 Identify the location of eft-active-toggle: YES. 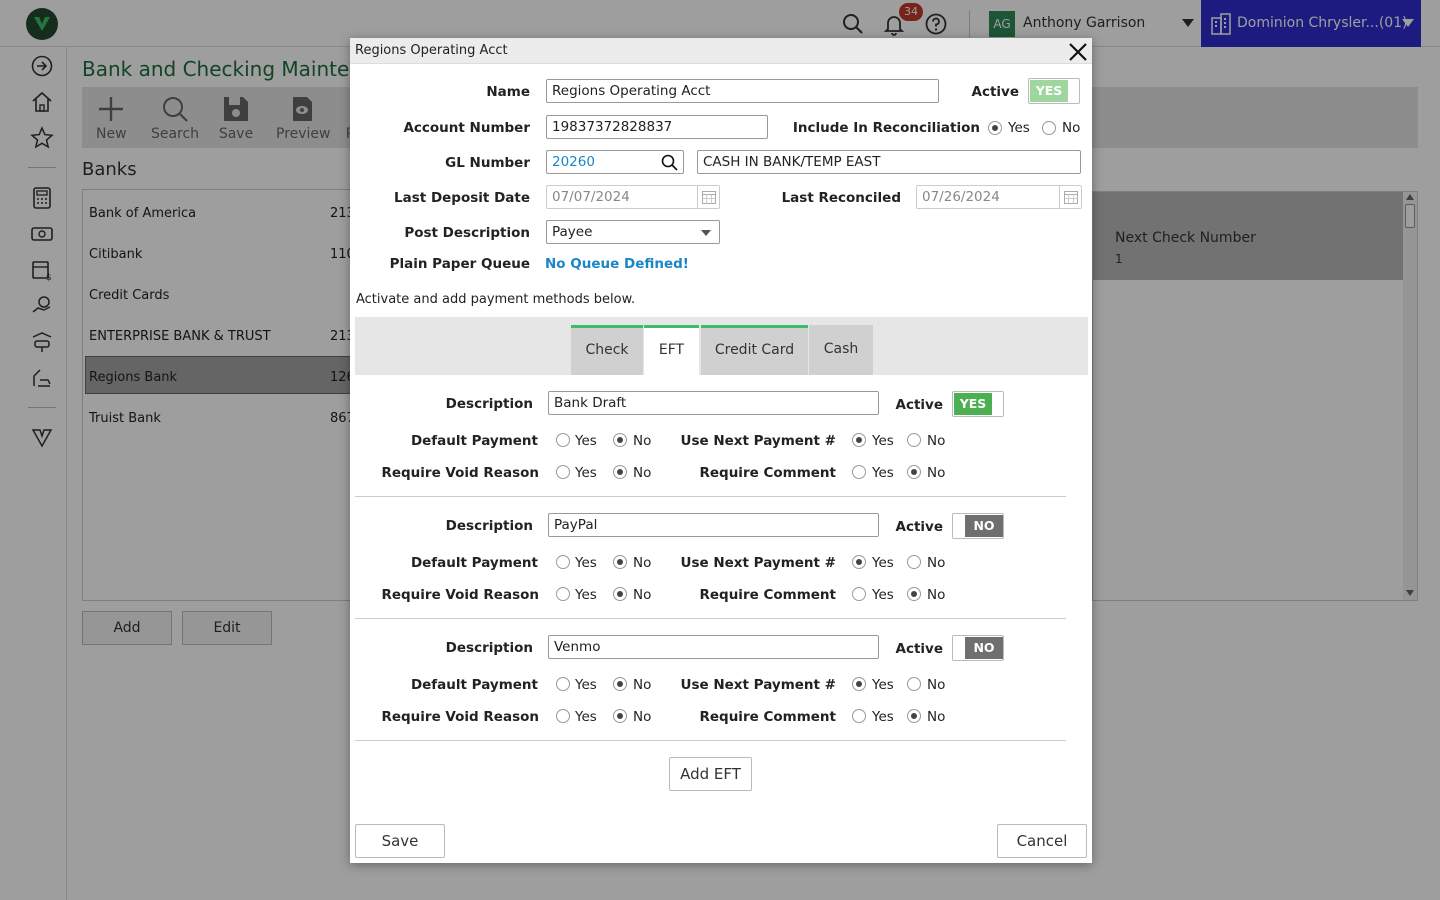
(978, 404).